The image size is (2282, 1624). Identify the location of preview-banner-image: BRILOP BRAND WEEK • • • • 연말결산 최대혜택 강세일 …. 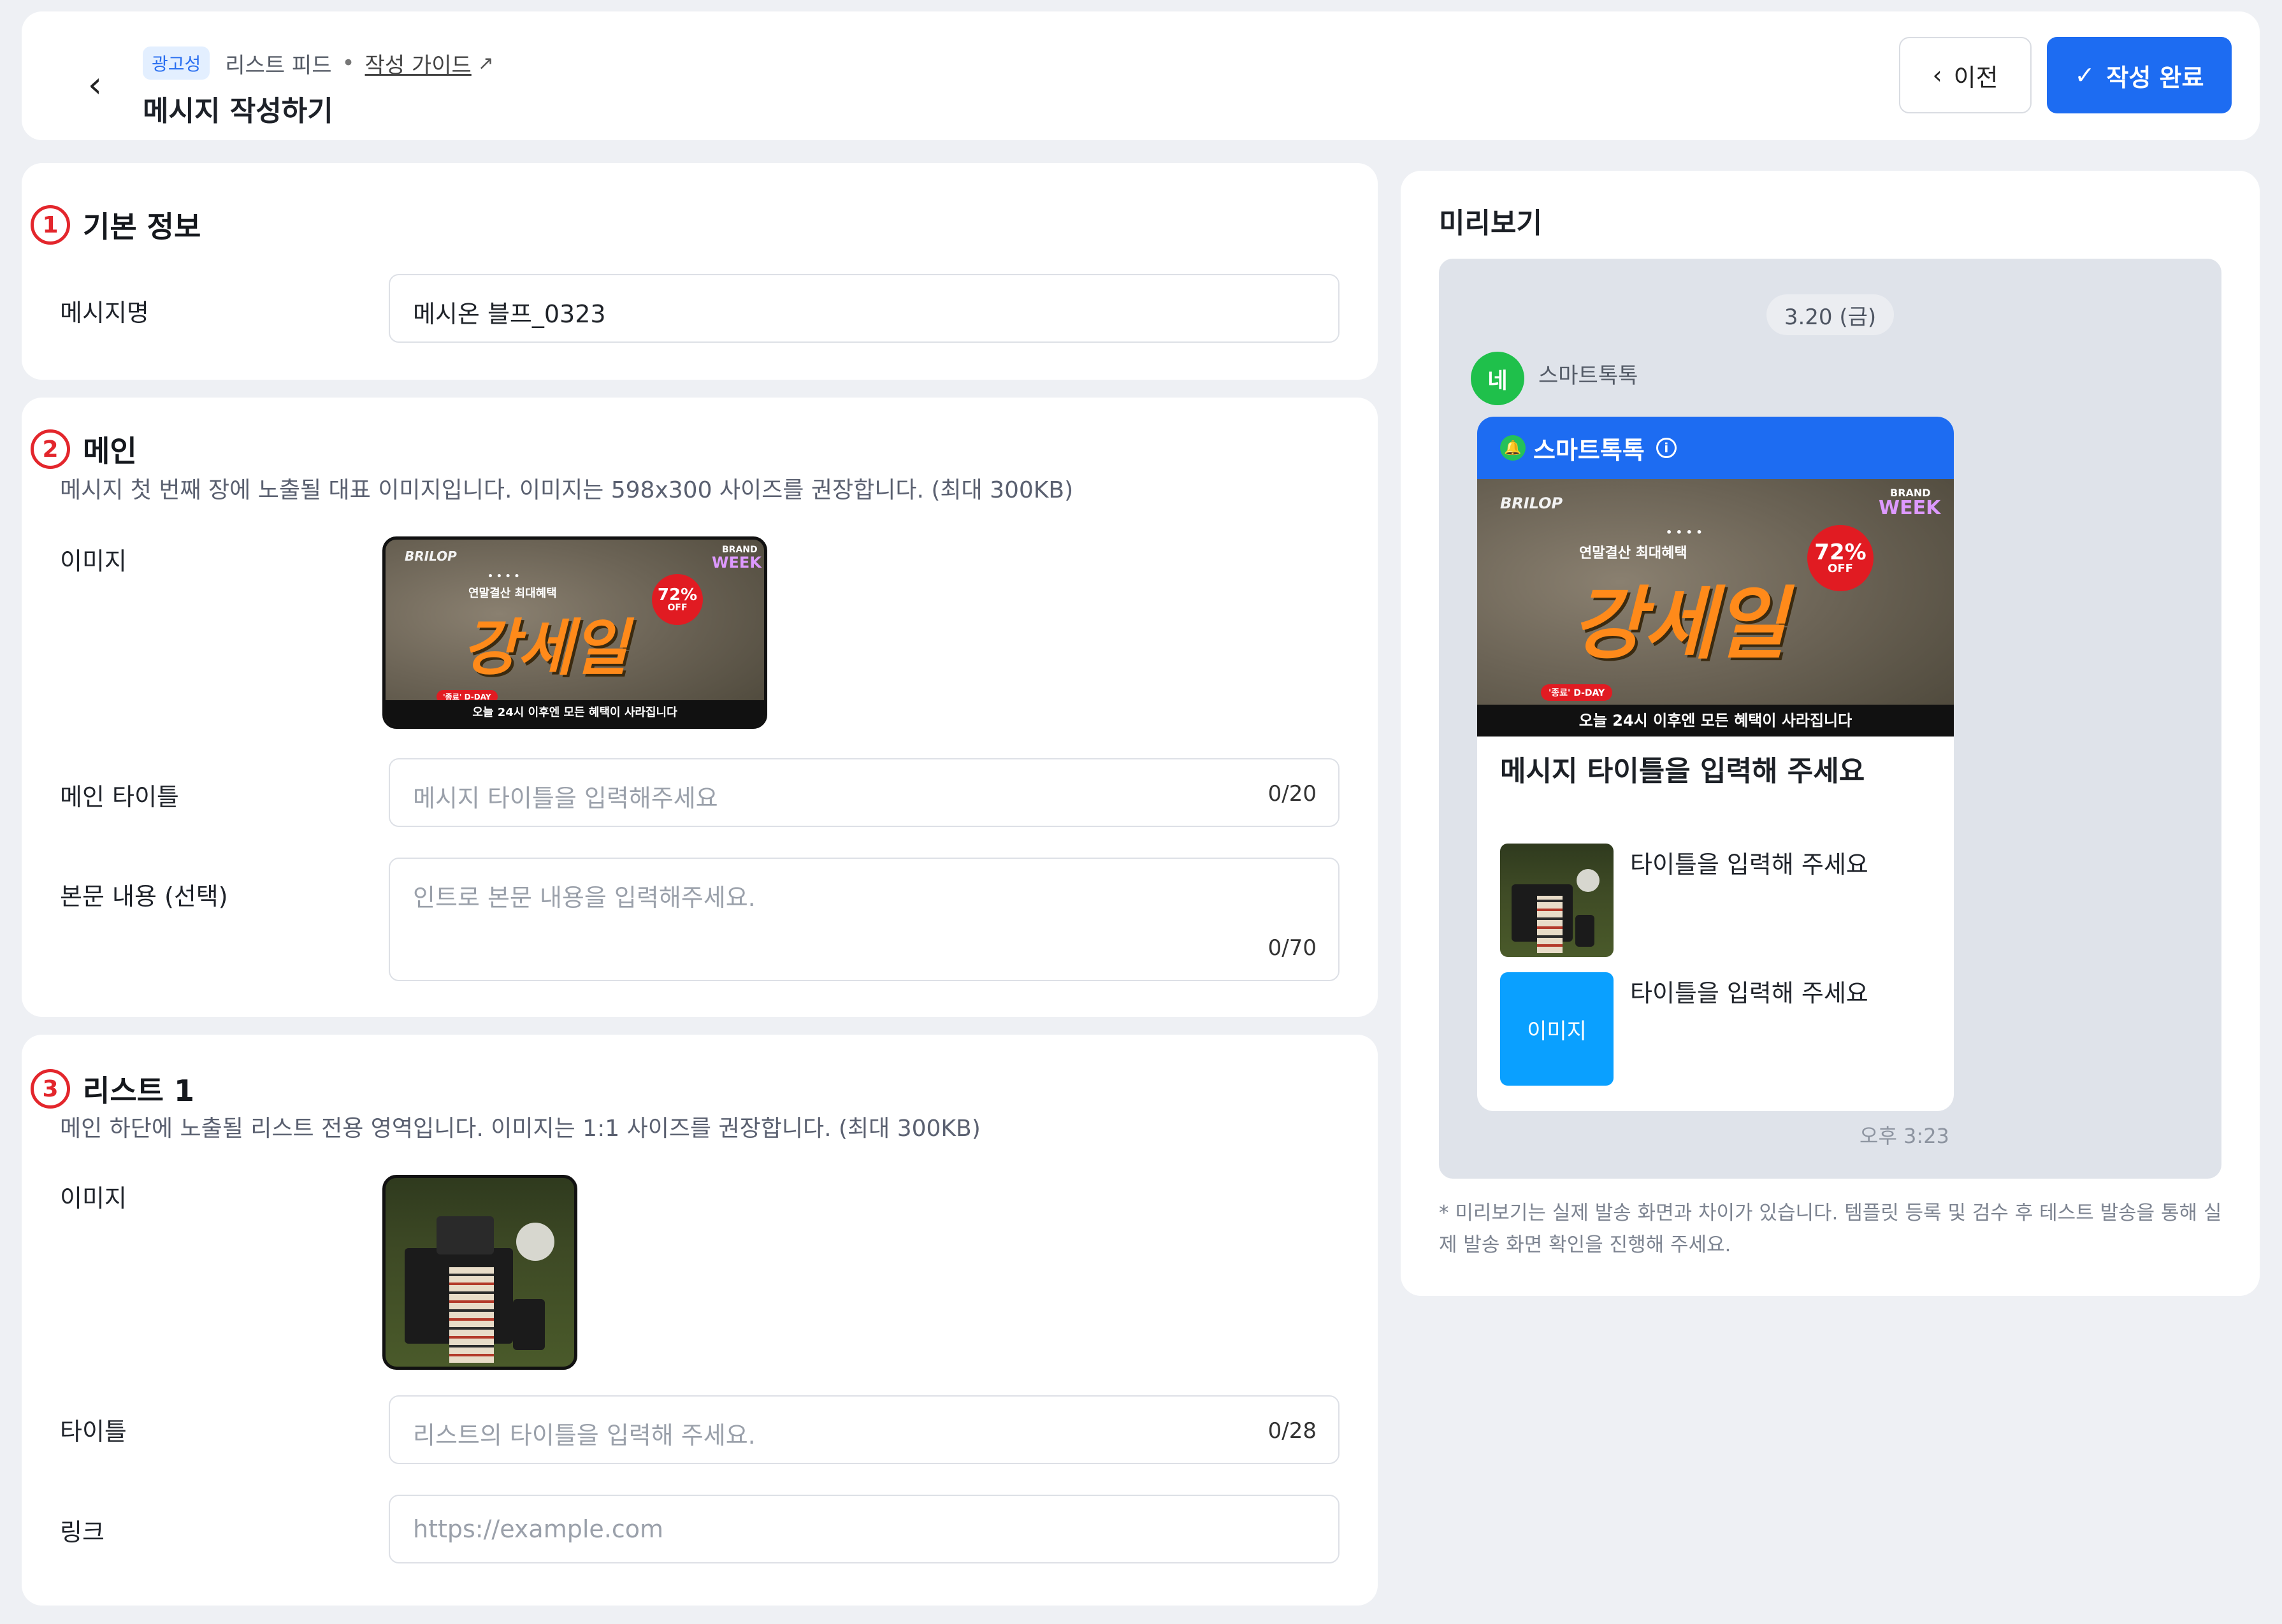
(1715, 608).